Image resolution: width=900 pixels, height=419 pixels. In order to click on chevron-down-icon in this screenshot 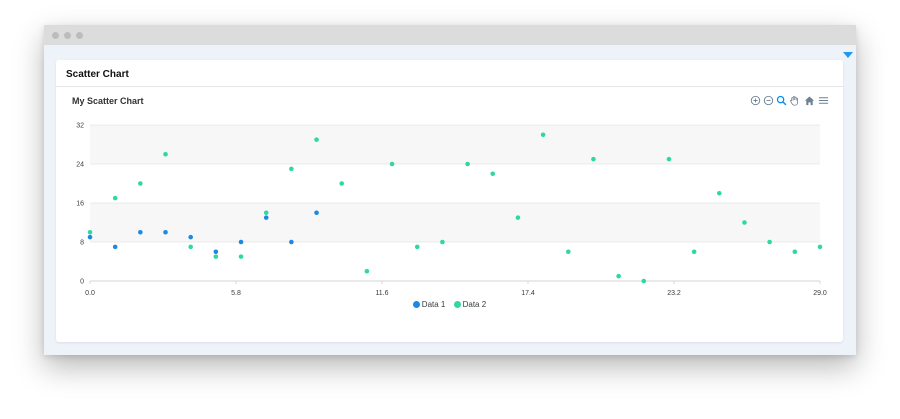, I will do `click(848, 55)`.